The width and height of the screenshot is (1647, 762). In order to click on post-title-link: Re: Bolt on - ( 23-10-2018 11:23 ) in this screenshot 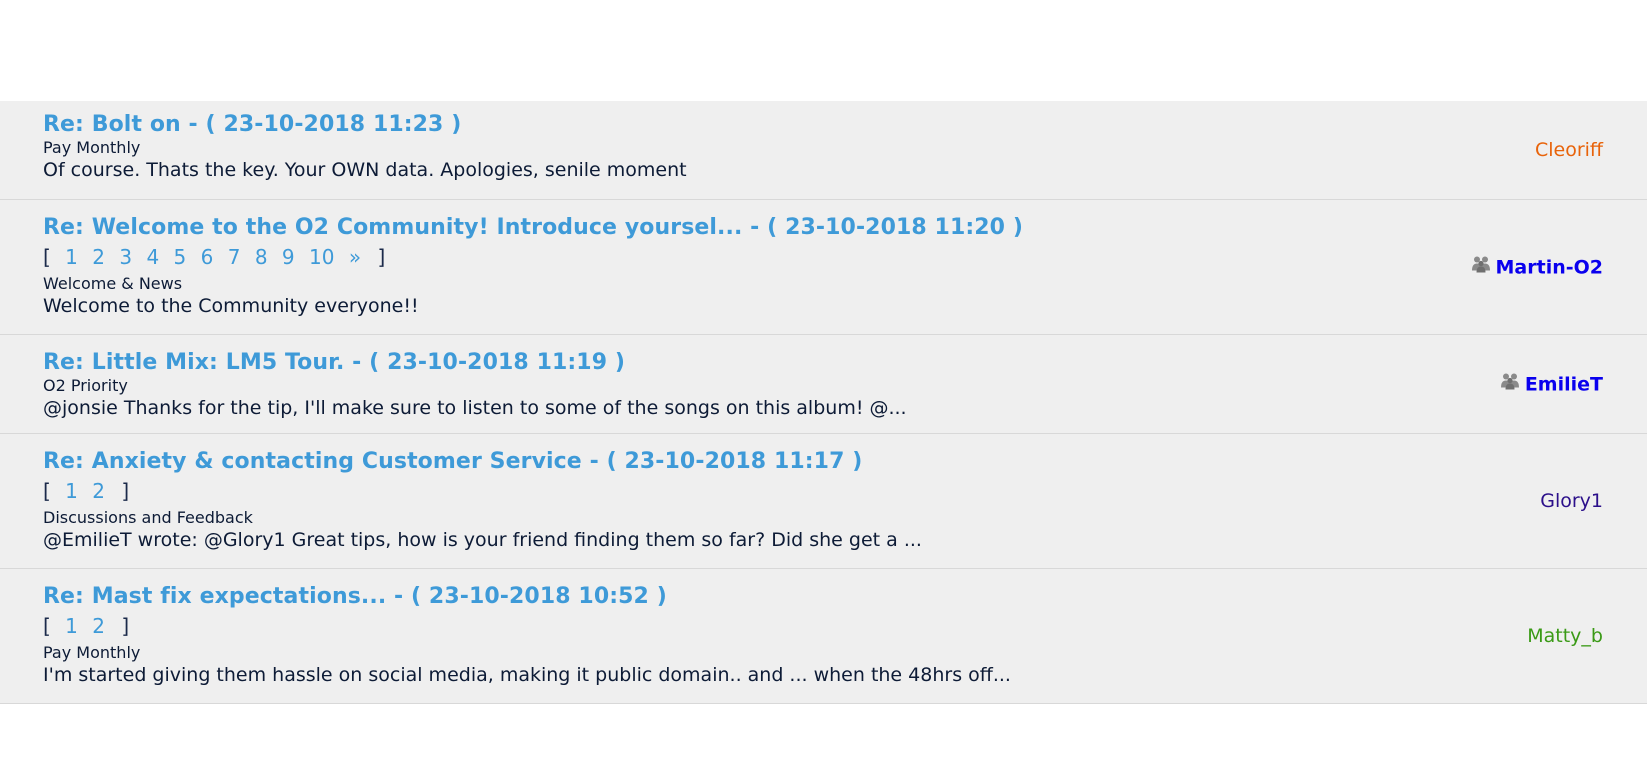, I will do `click(823, 125)`.